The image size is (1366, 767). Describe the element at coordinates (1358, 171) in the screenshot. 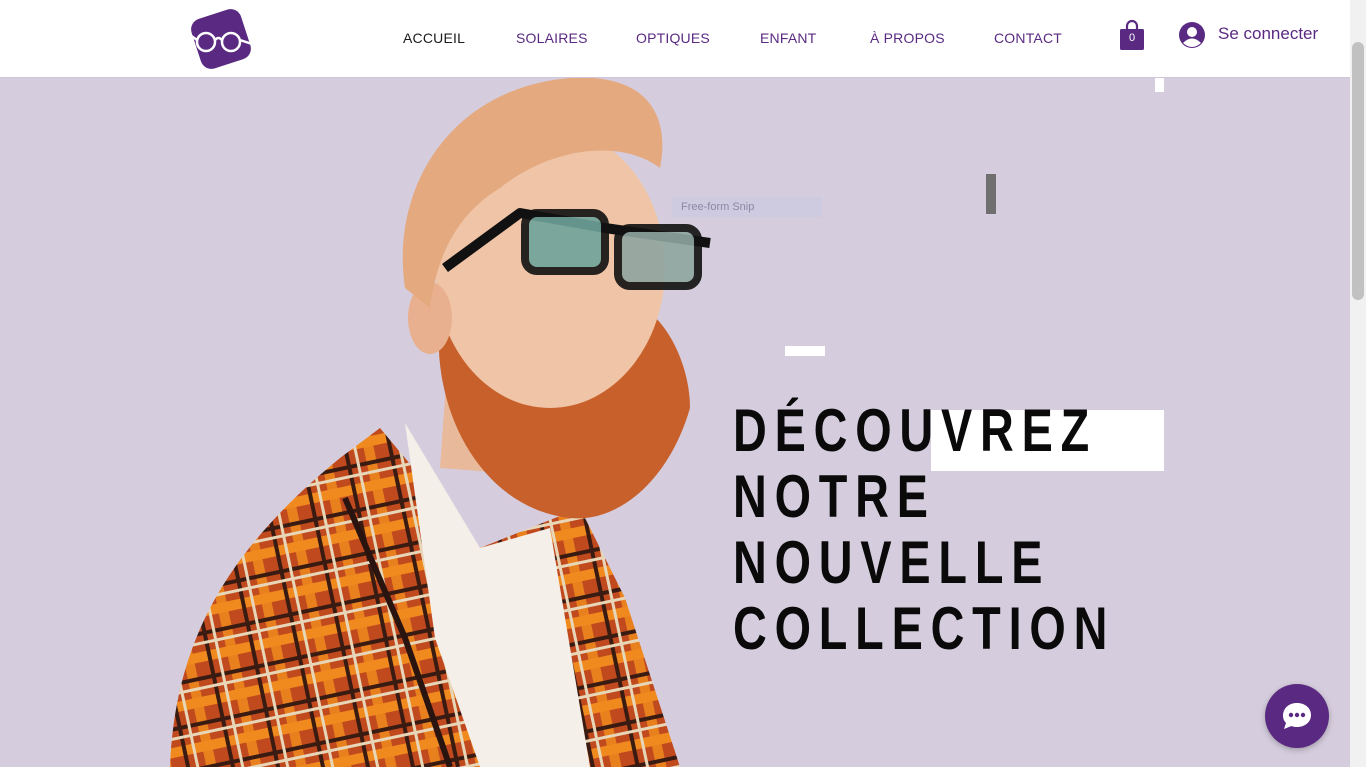

I see `scrollbar-thumb` at that location.